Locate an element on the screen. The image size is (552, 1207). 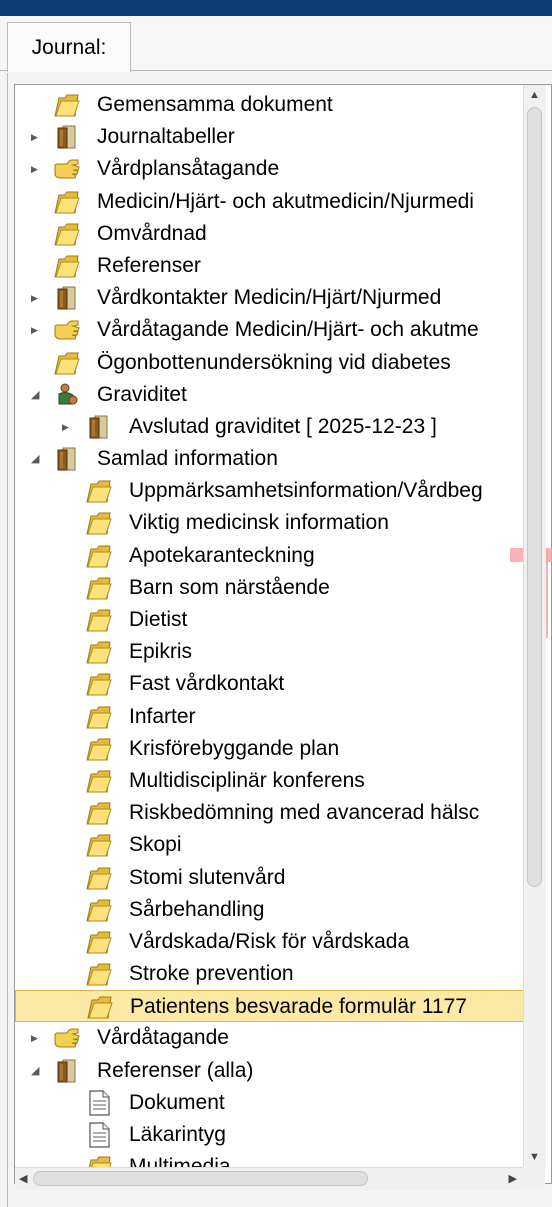
tree-node-label: Gemensamma dokument is located at coordinates (215, 104).